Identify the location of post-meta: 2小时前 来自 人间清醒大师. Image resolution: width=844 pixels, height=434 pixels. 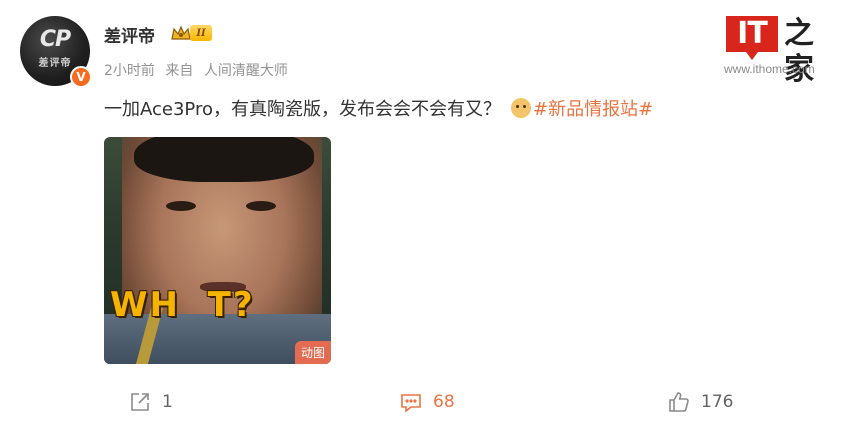
(196, 70).